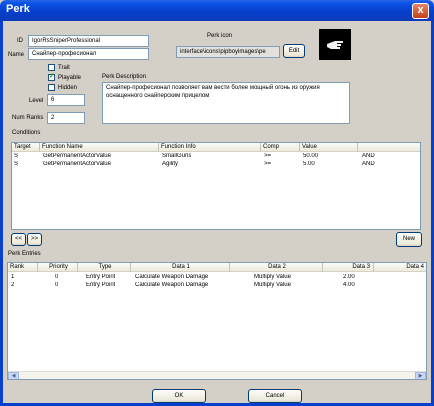 Image resolution: width=434 pixels, height=406 pixels. What do you see at coordinates (420, 375) in the screenshot?
I see `scroll-right-icon: ▶` at bounding box center [420, 375].